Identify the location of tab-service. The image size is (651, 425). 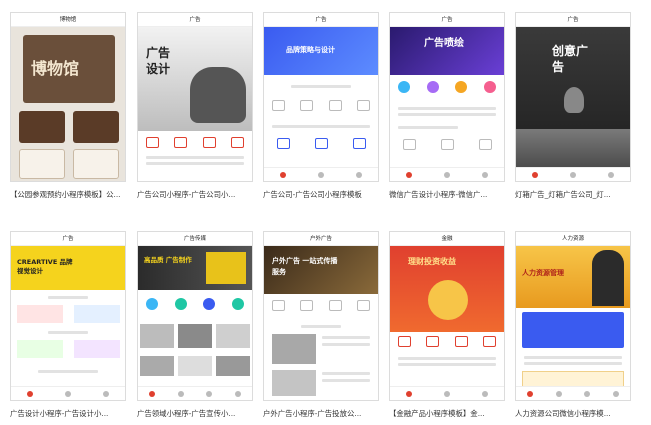
(321, 174).